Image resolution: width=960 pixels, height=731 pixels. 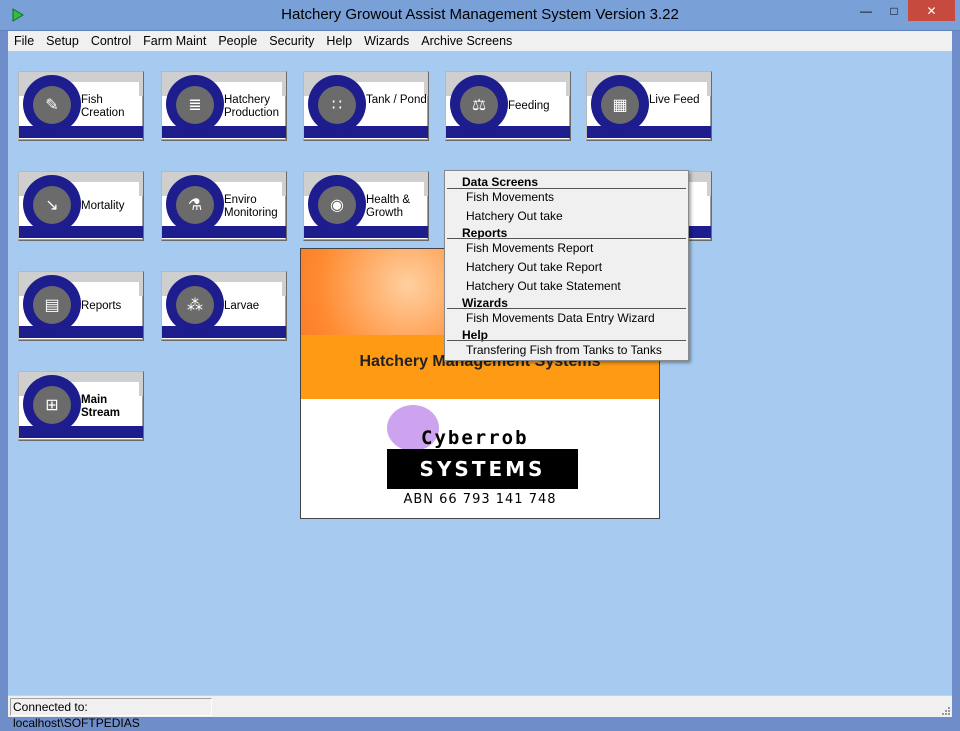 What do you see at coordinates (237, 41) in the screenshot?
I see `menu-people: People` at bounding box center [237, 41].